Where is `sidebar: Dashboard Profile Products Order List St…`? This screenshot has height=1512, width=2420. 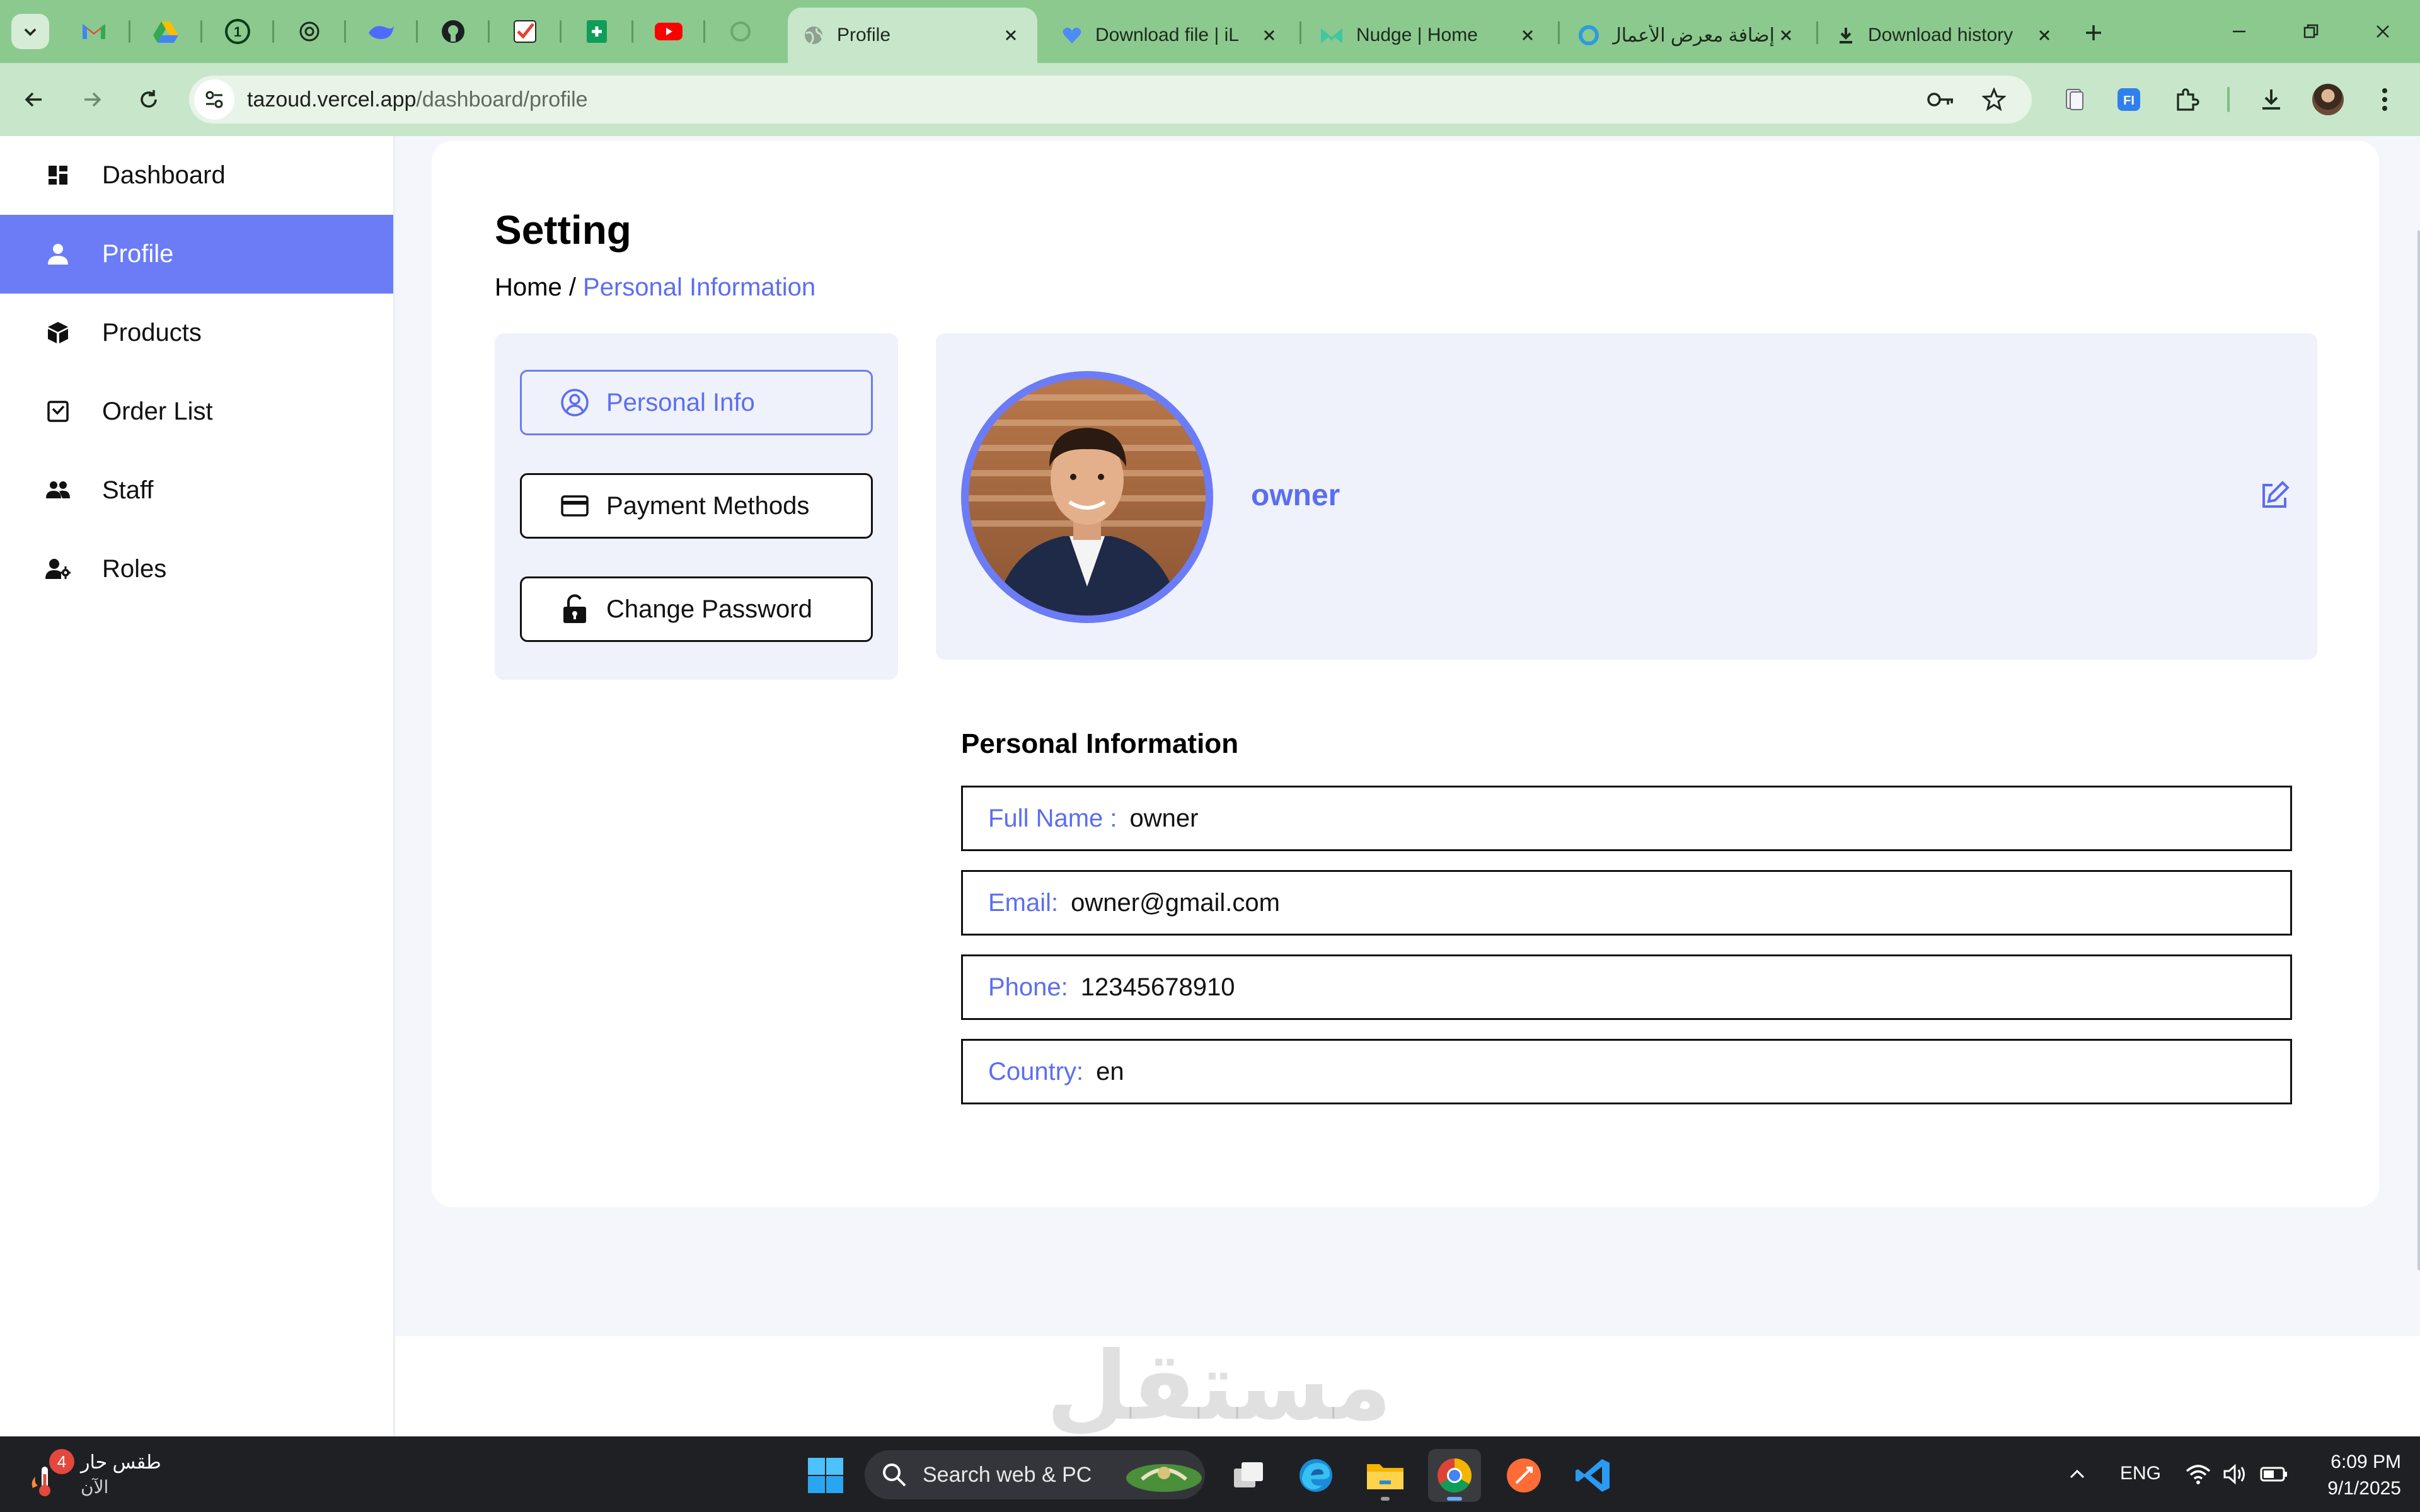 sidebar: Dashboard Profile Products Order List St… is located at coordinates (197, 372).